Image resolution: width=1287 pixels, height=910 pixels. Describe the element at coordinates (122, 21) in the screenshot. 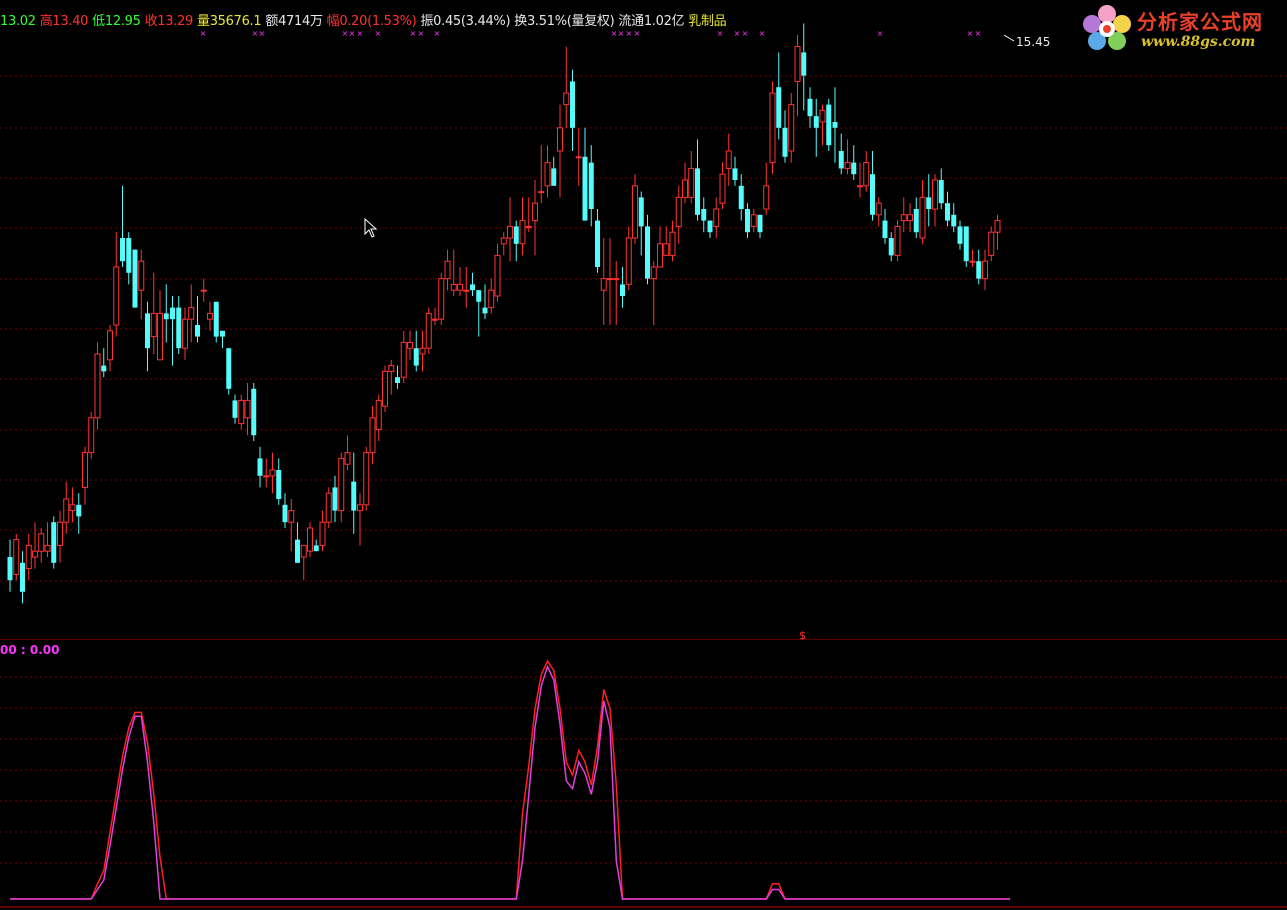

I see `low-value: 12.95` at that location.